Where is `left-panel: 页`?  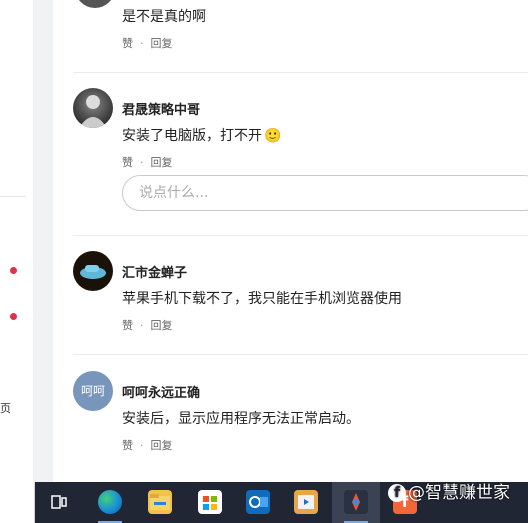
left-panel: 页 is located at coordinates (16, 241).